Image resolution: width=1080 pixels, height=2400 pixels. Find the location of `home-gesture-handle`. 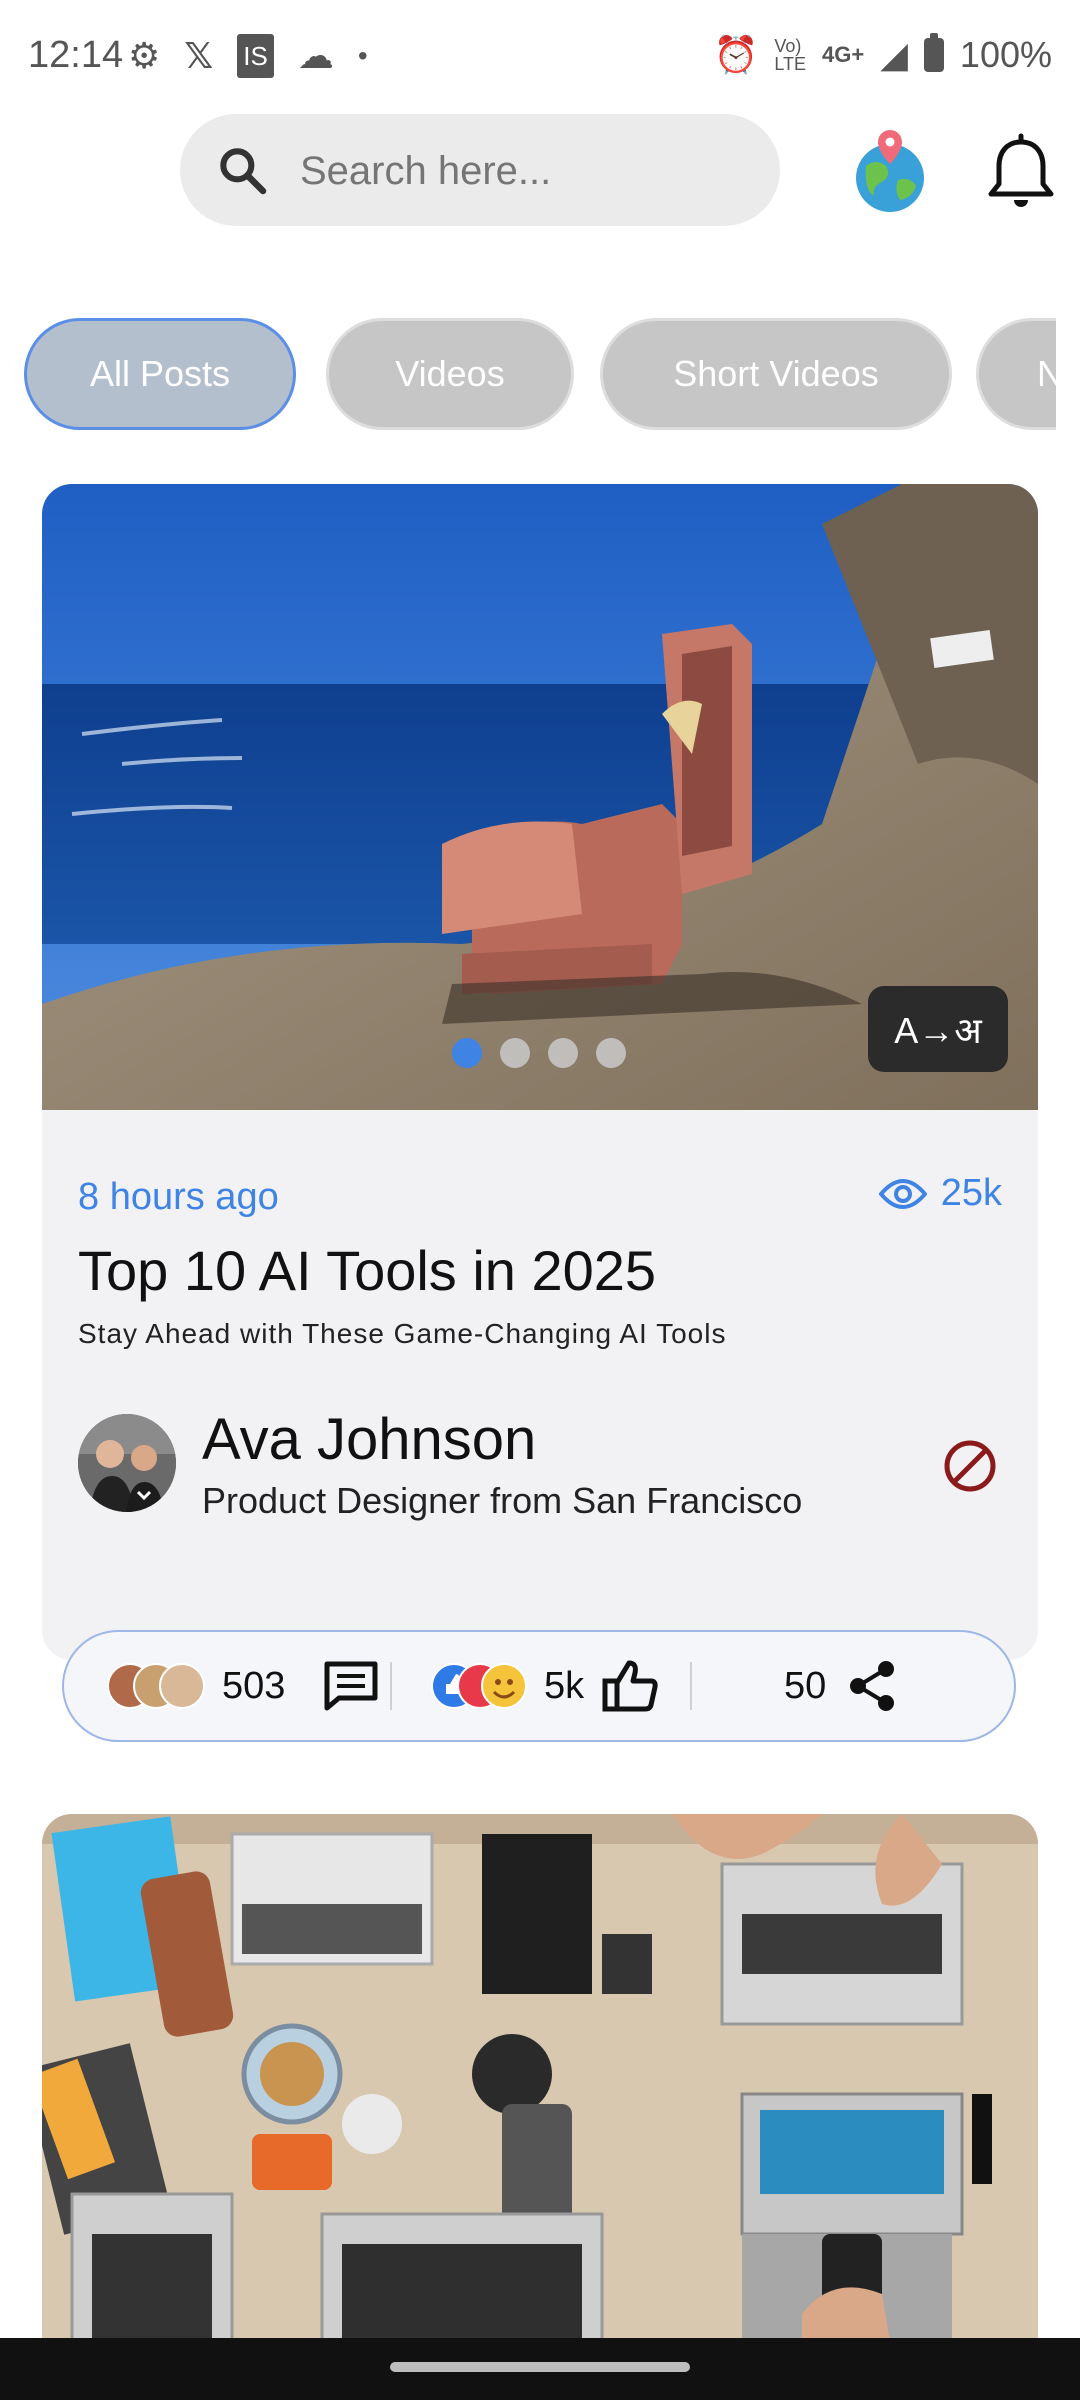

home-gesture-handle is located at coordinates (540, 2367).